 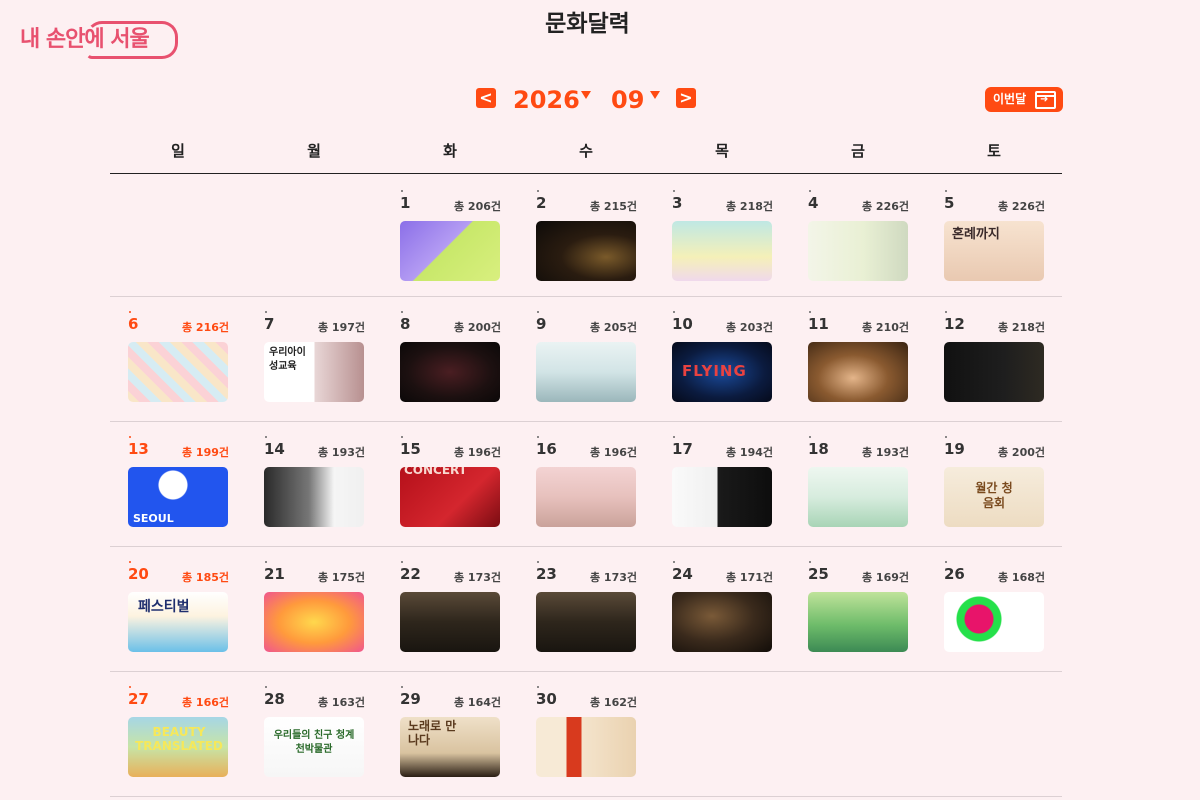 What do you see at coordinates (994, 251) in the screenshot?
I see `event-thumbnail: 혼례까지` at bounding box center [994, 251].